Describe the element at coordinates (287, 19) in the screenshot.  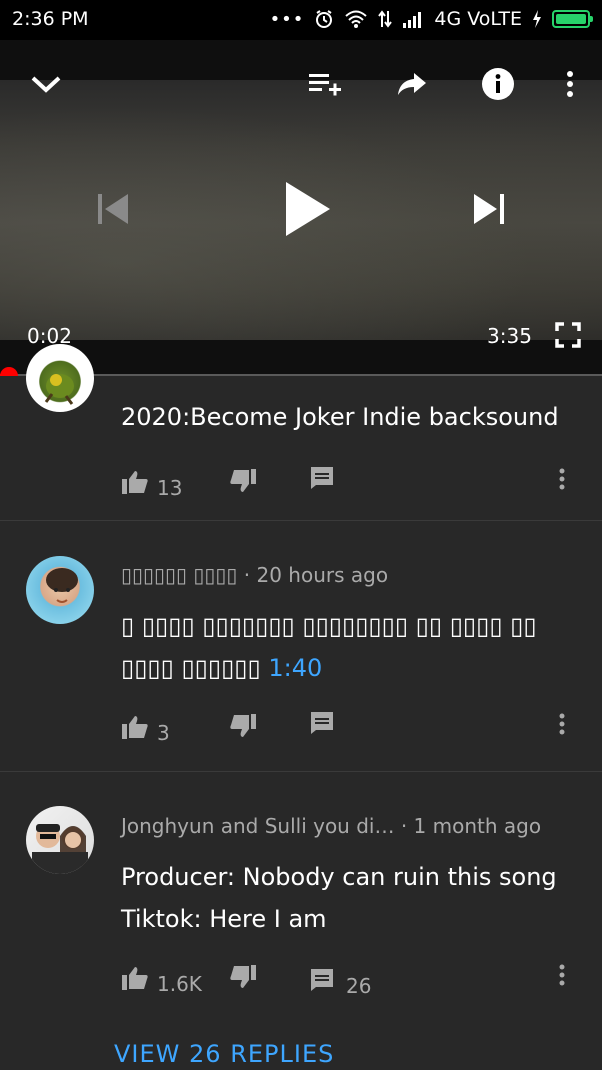
I see `dots-icon: •••` at that location.